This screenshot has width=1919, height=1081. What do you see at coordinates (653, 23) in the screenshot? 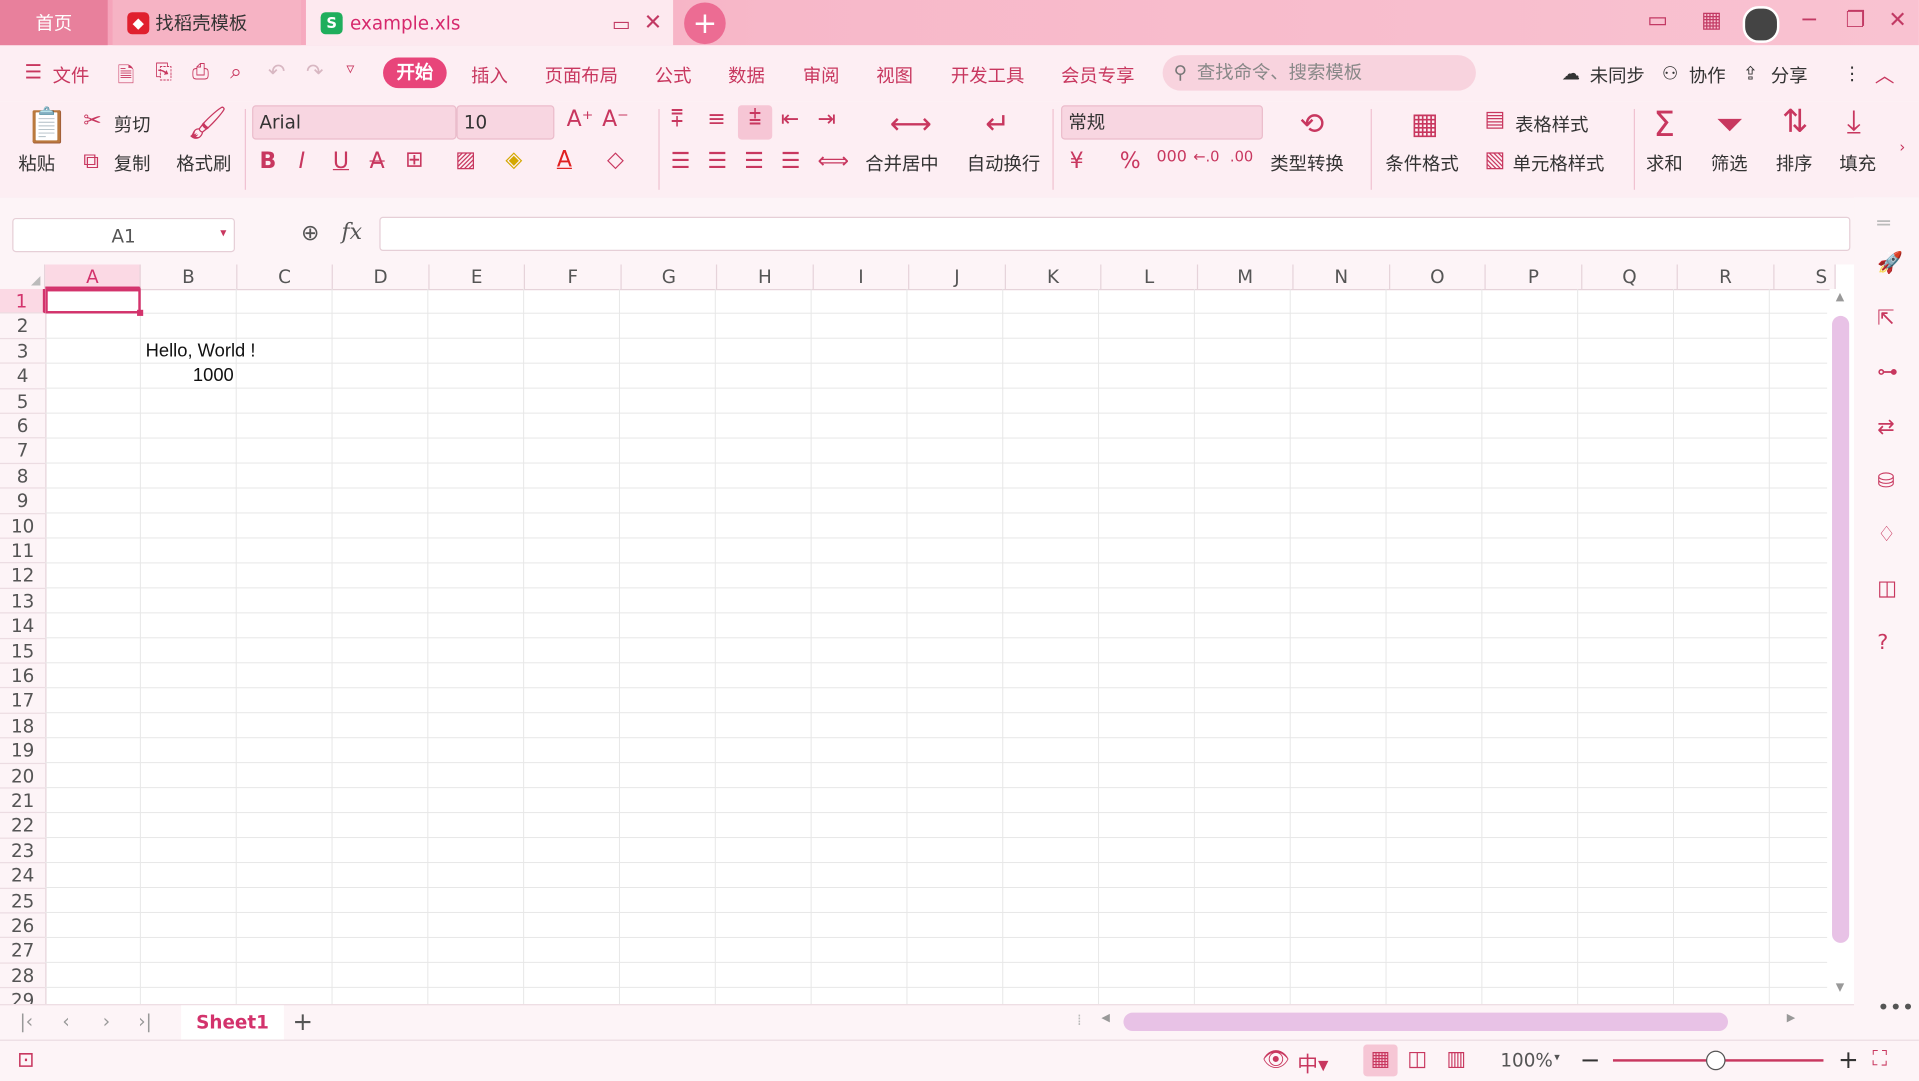
I see `close-tab-icon: ✕` at bounding box center [653, 23].